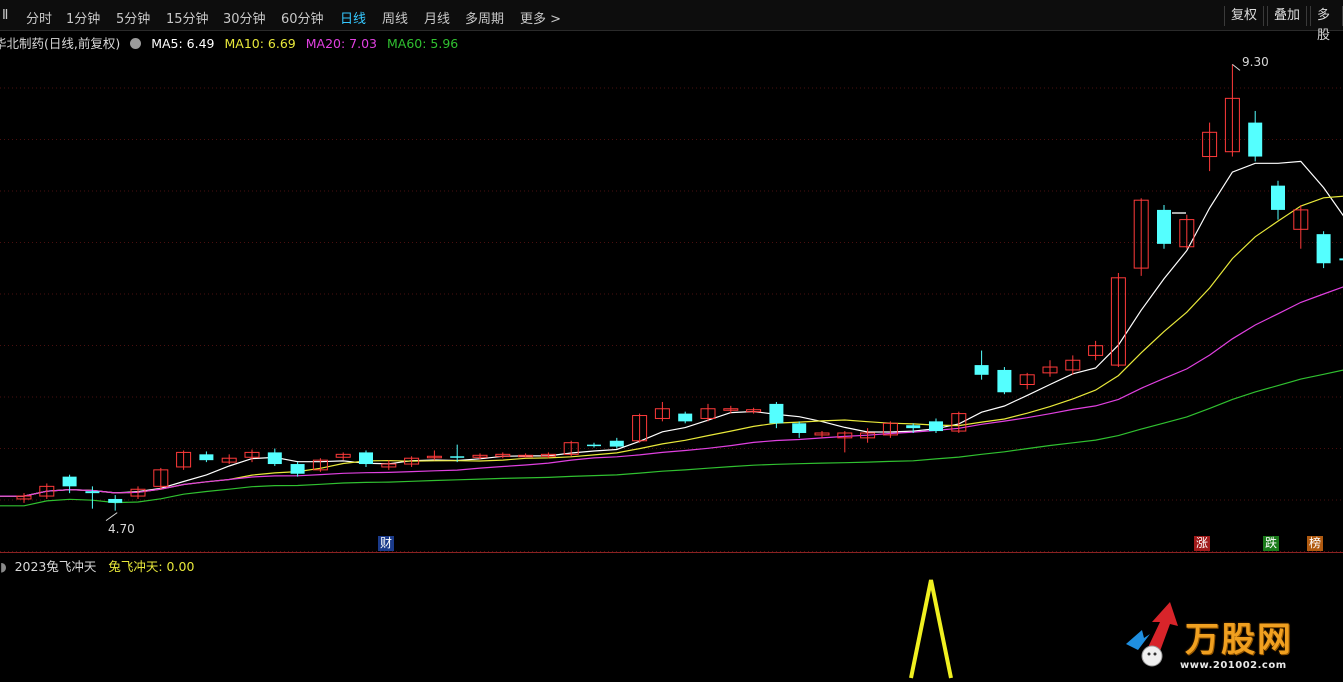 Image resolution: width=1343 pixels, height=682 pixels. What do you see at coordinates (1239, 640) in the screenshot?
I see `watermark-text: 万股网` at bounding box center [1239, 640].